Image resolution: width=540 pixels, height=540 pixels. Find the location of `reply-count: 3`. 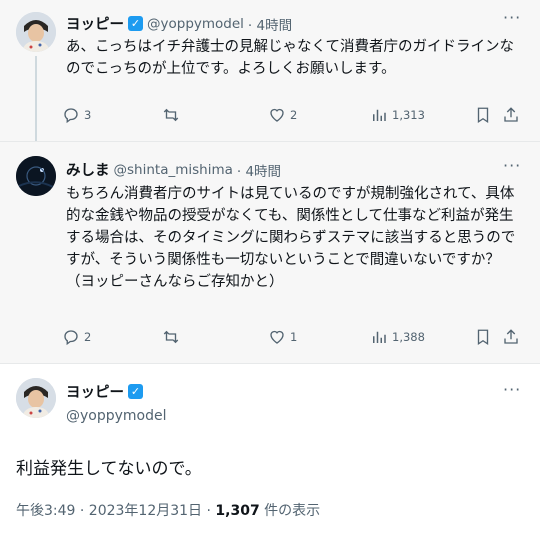

reply-count: 3 is located at coordinates (88, 115).